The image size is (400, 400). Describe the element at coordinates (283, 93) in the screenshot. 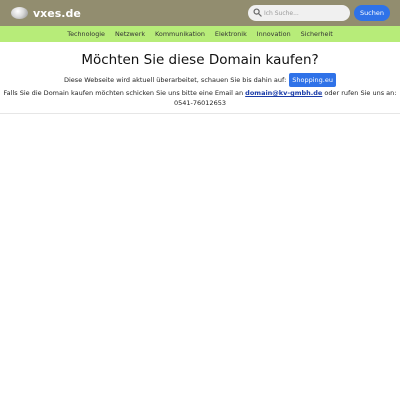

I see `email-link: domain@kv-gmbh.de` at that location.